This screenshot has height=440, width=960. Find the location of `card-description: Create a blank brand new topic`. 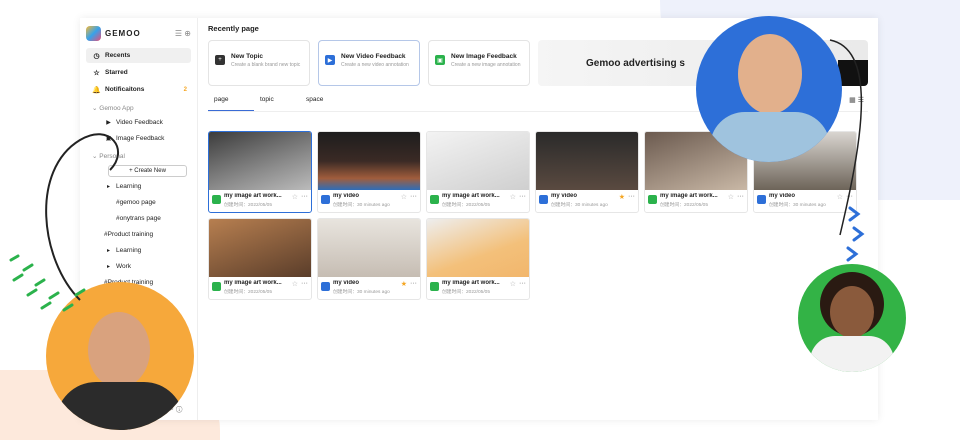

card-description: Create a blank brand new topic is located at coordinates (266, 65).